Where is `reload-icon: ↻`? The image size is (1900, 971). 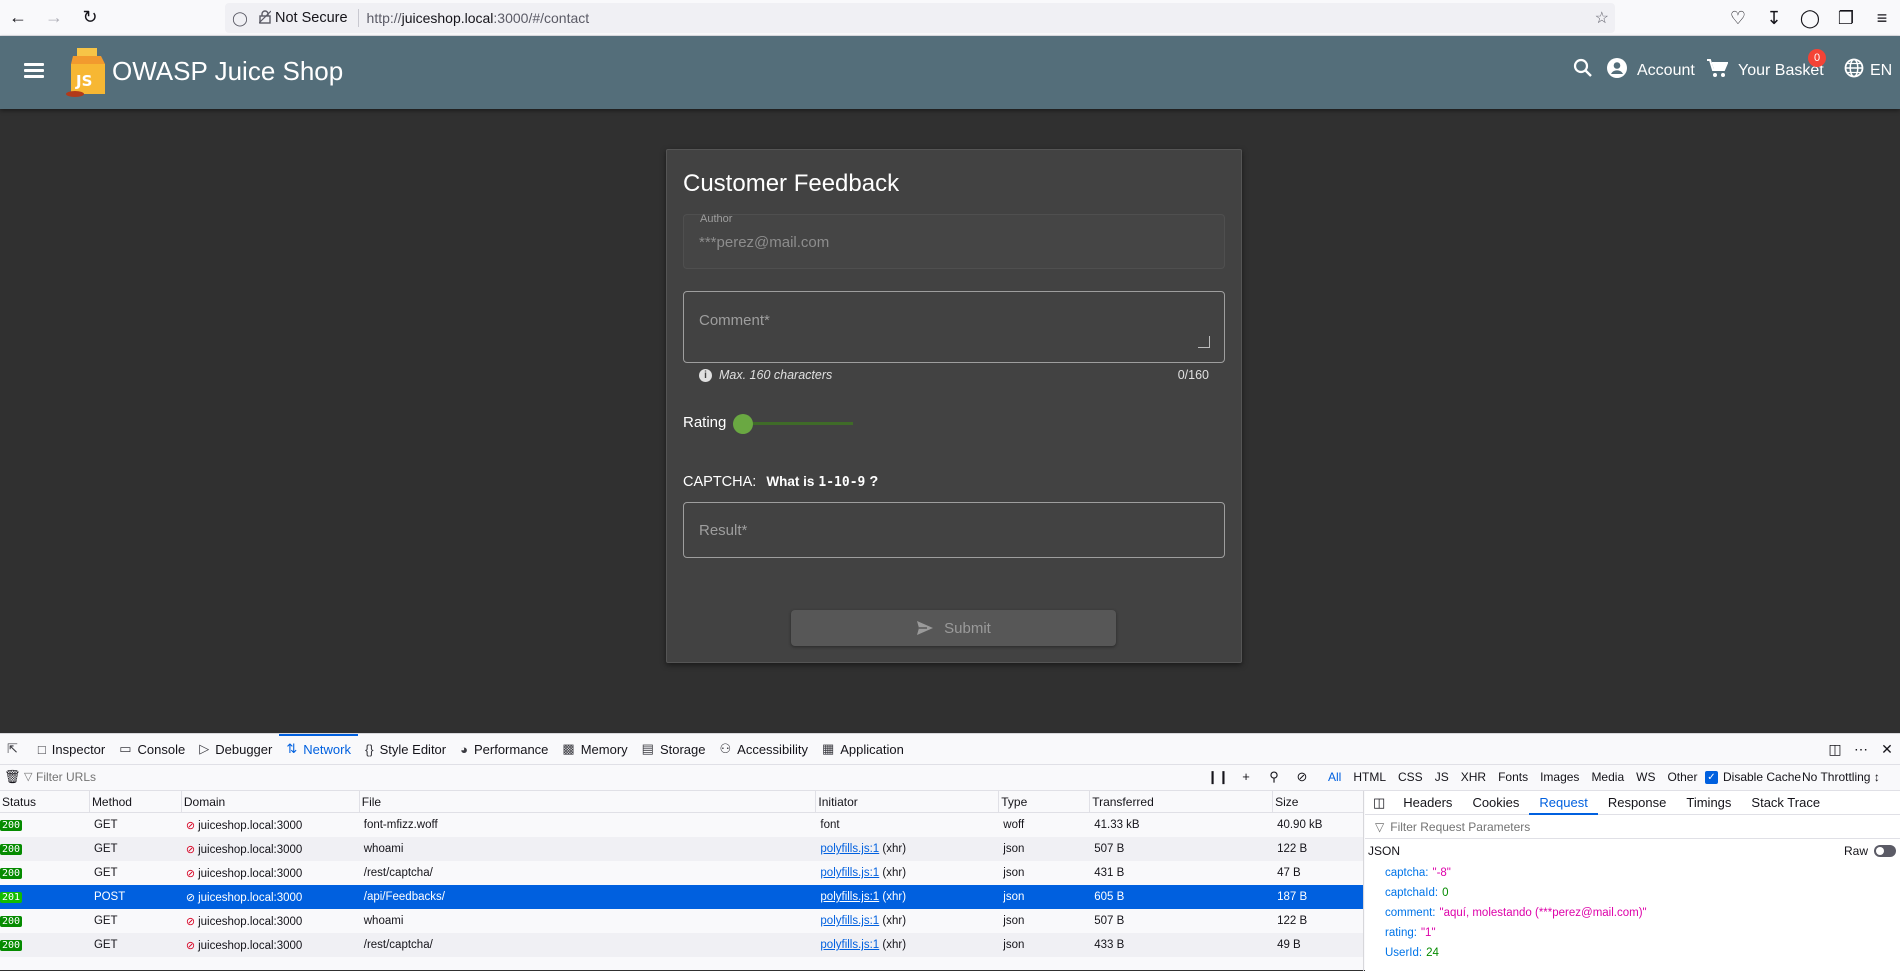 reload-icon: ↻ is located at coordinates (90, 18).